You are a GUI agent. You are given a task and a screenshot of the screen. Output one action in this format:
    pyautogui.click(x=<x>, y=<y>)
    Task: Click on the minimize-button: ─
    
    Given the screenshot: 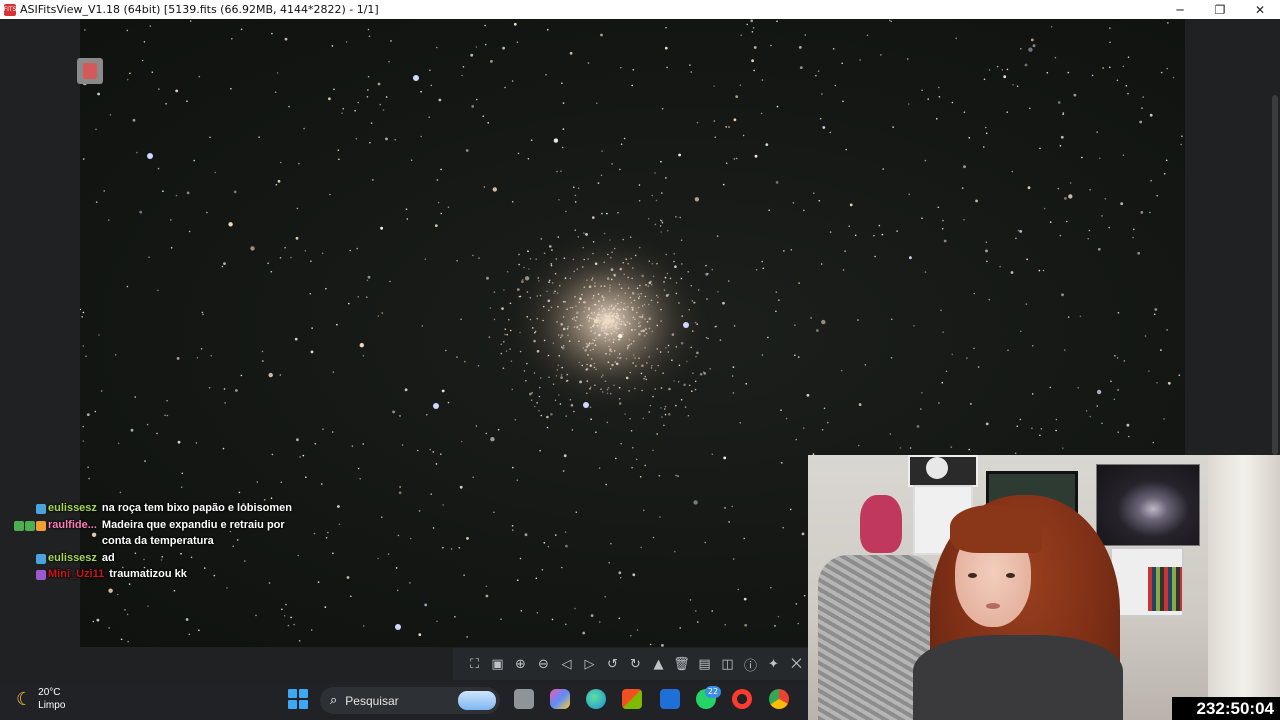 What is the action you would take?
    pyautogui.click(x=1180, y=9)
    